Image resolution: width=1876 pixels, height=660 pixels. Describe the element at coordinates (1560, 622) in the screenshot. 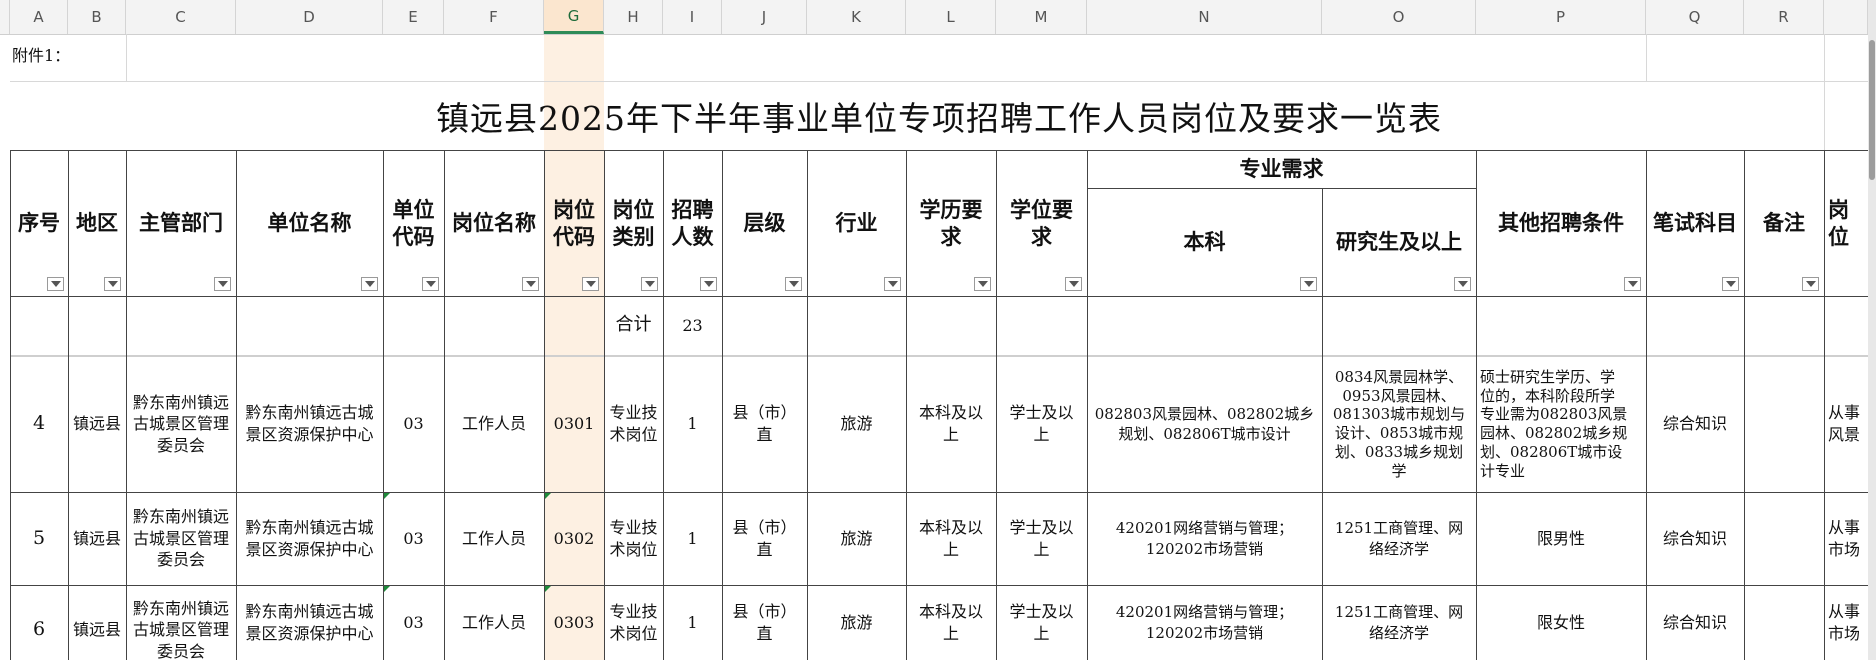

I see `cell-other-conditions: 限女性` at that location.